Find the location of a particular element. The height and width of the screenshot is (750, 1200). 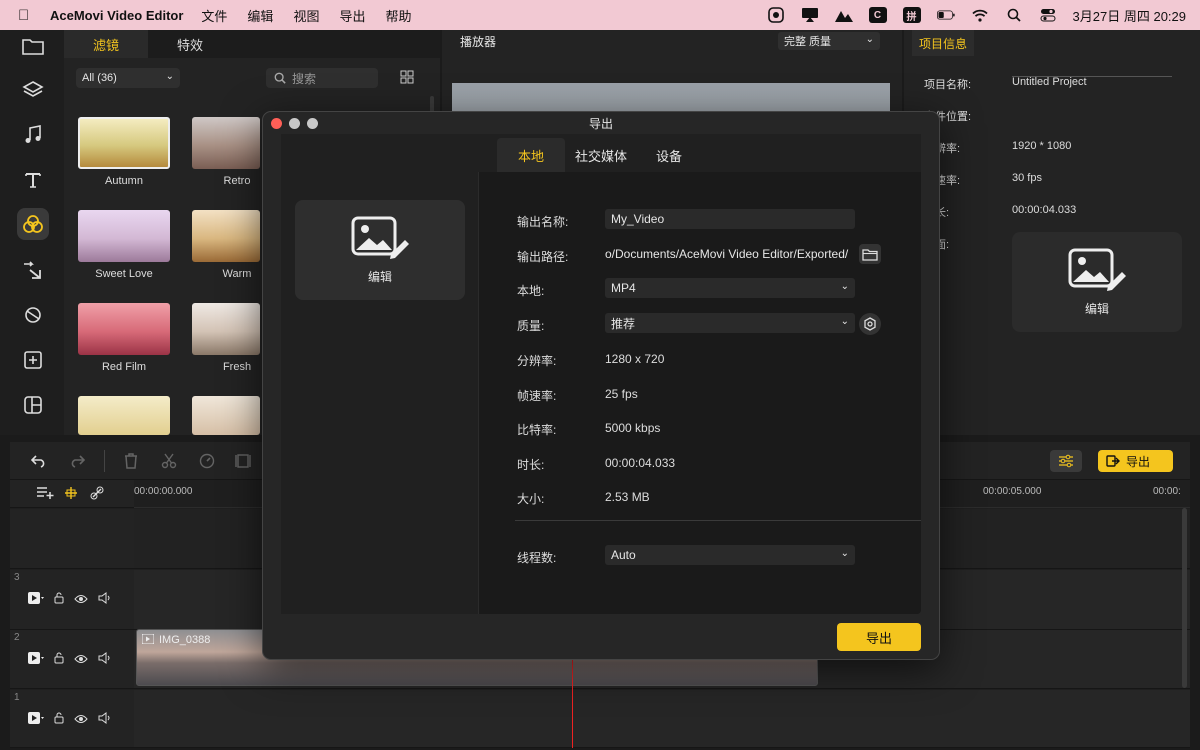

quality-select: 推荐 ⌄ is located at coordinates (730, 323).